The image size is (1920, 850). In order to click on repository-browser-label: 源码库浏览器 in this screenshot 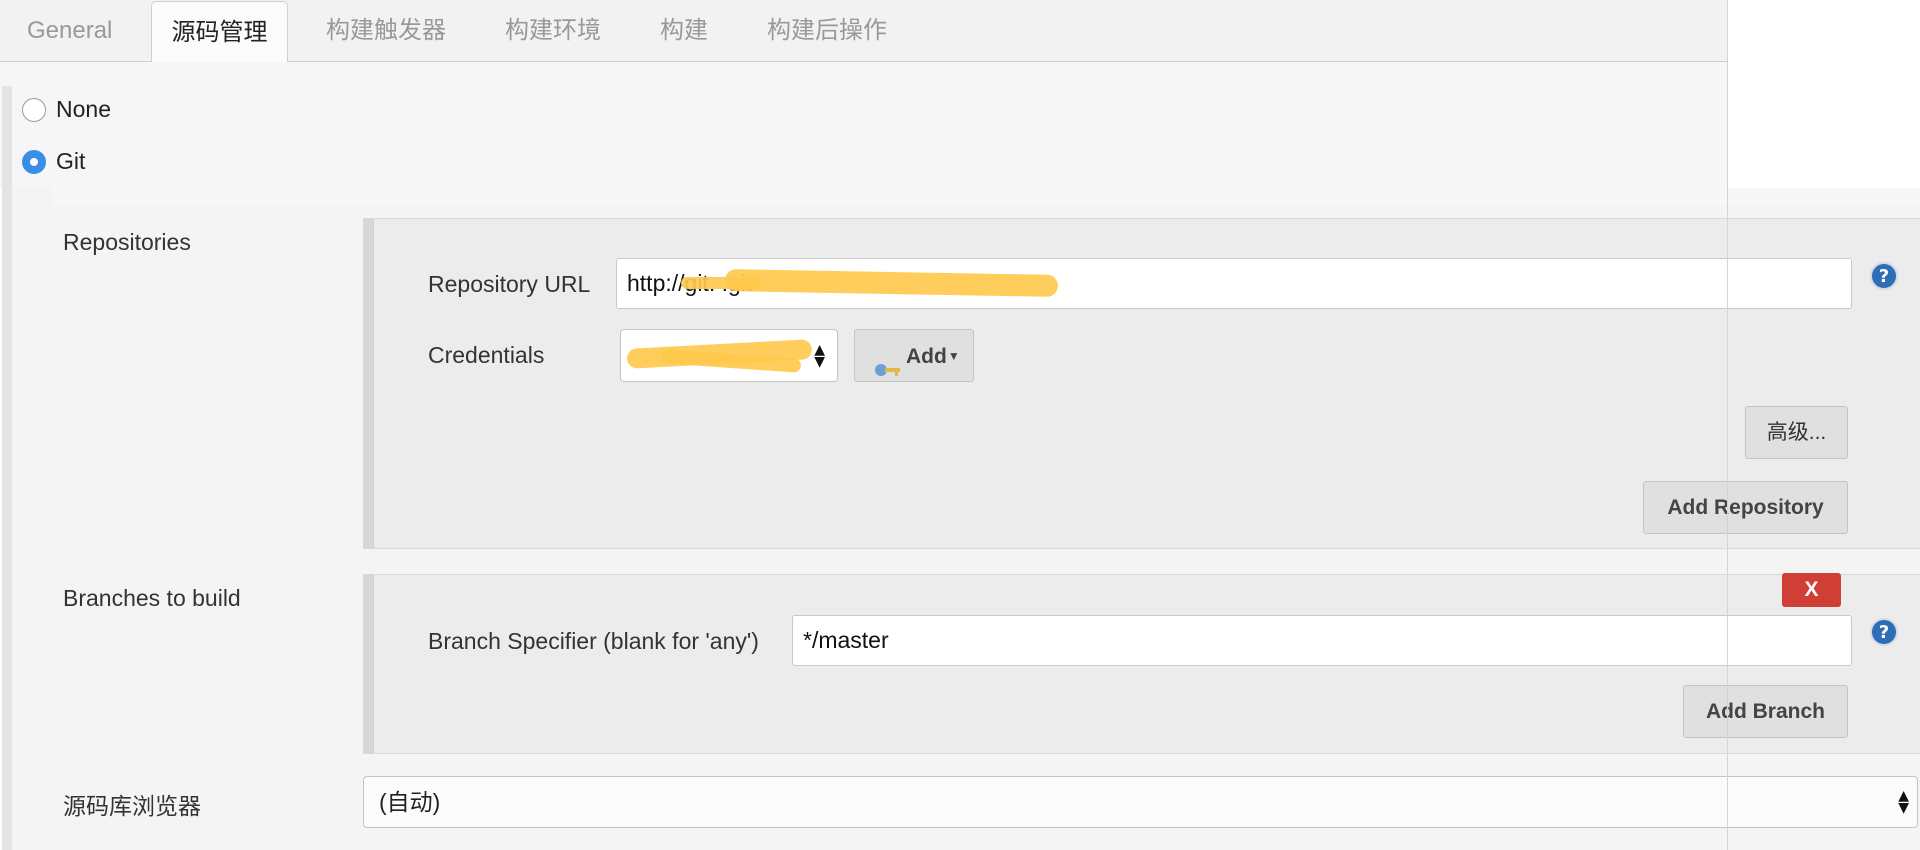, I will do `click(132, 806)`.